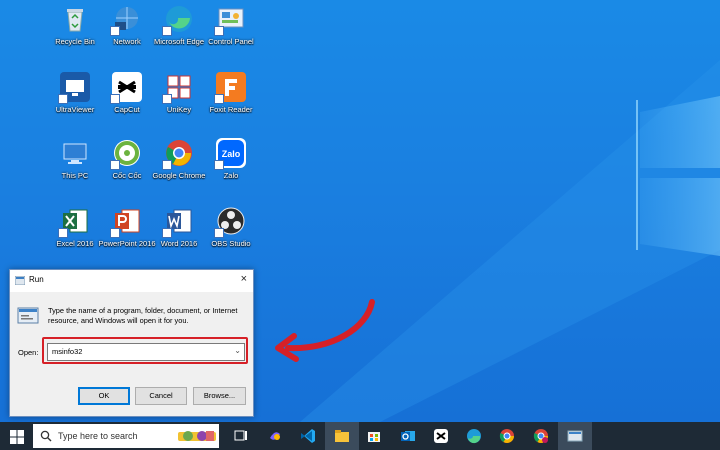 Image resolution: width=720 pixels, height=450 pixels. I want to click on desktop-icon-label: Zalo, so click(231, 175).